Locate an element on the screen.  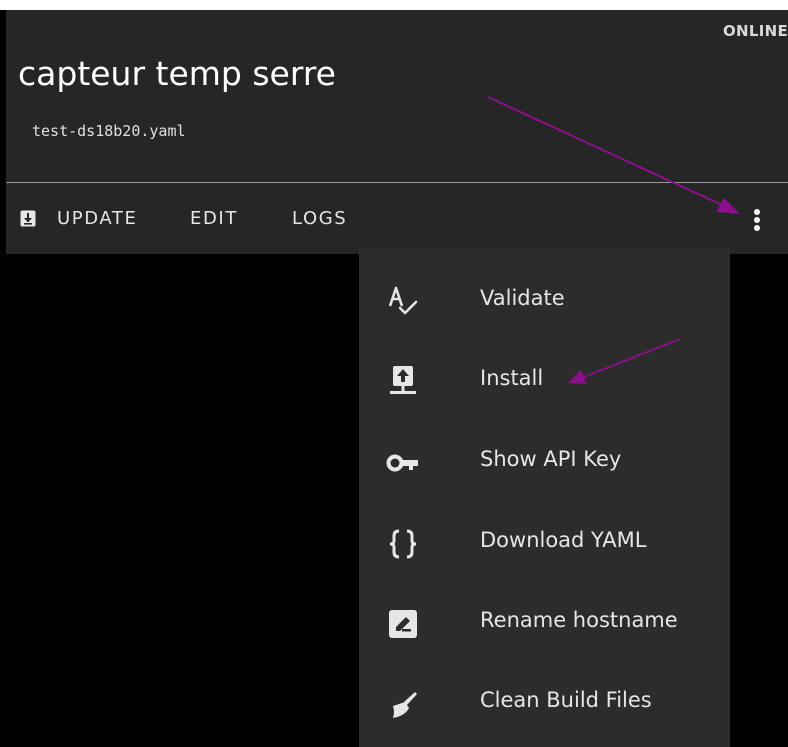
menu-item-clean-build-files: Clean Build Files is located at coordinates (544, 704).